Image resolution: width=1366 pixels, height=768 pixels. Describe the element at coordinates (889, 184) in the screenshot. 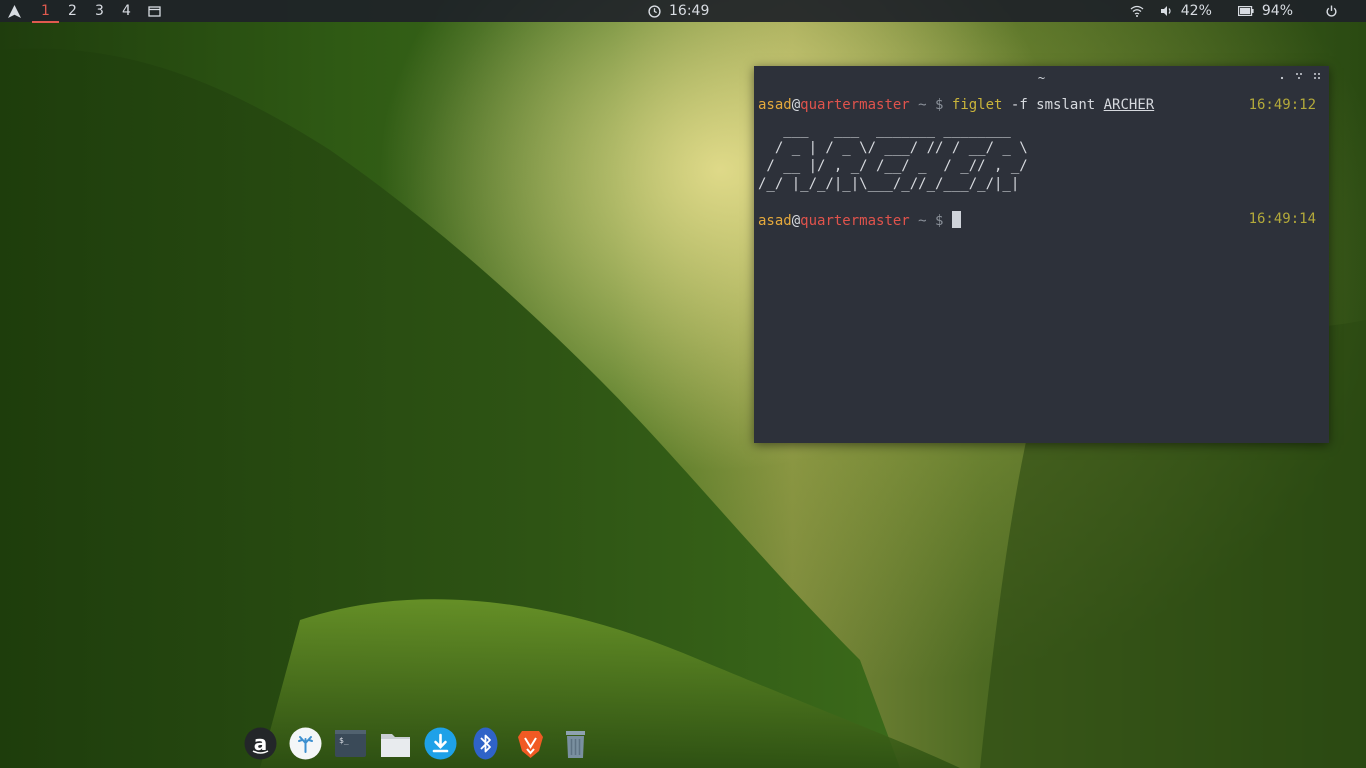

I see `figlet-line-4: /_/ |_/_/|_|\___/_//_/___/_/|_|` at that location.